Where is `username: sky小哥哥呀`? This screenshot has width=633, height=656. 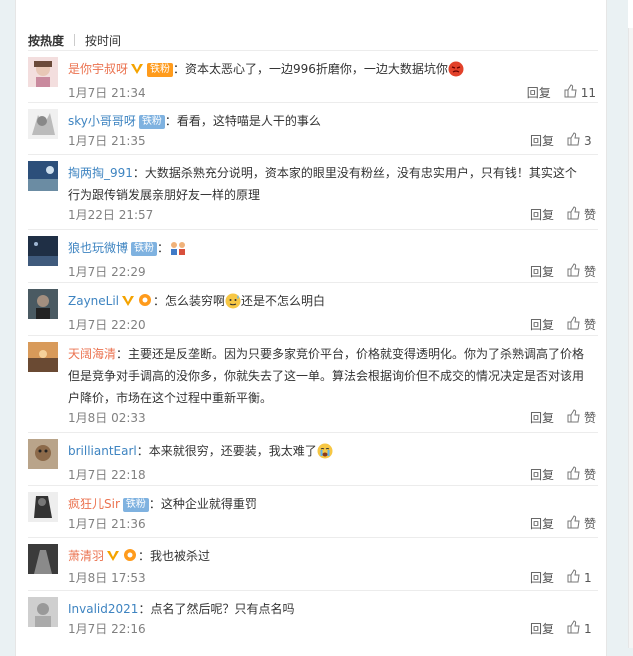
username: sky小哥哥呀 is located at coordinates (102, 121).